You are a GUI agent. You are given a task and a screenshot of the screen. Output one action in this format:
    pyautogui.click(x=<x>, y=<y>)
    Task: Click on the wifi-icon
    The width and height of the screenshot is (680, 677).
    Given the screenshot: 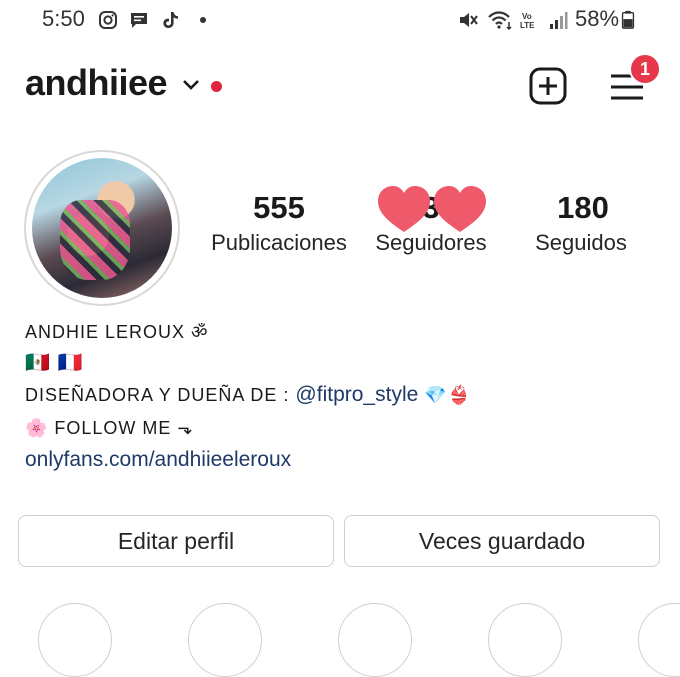 What is the action you would take?
    pyautogui.click(x=500, y=20)
    